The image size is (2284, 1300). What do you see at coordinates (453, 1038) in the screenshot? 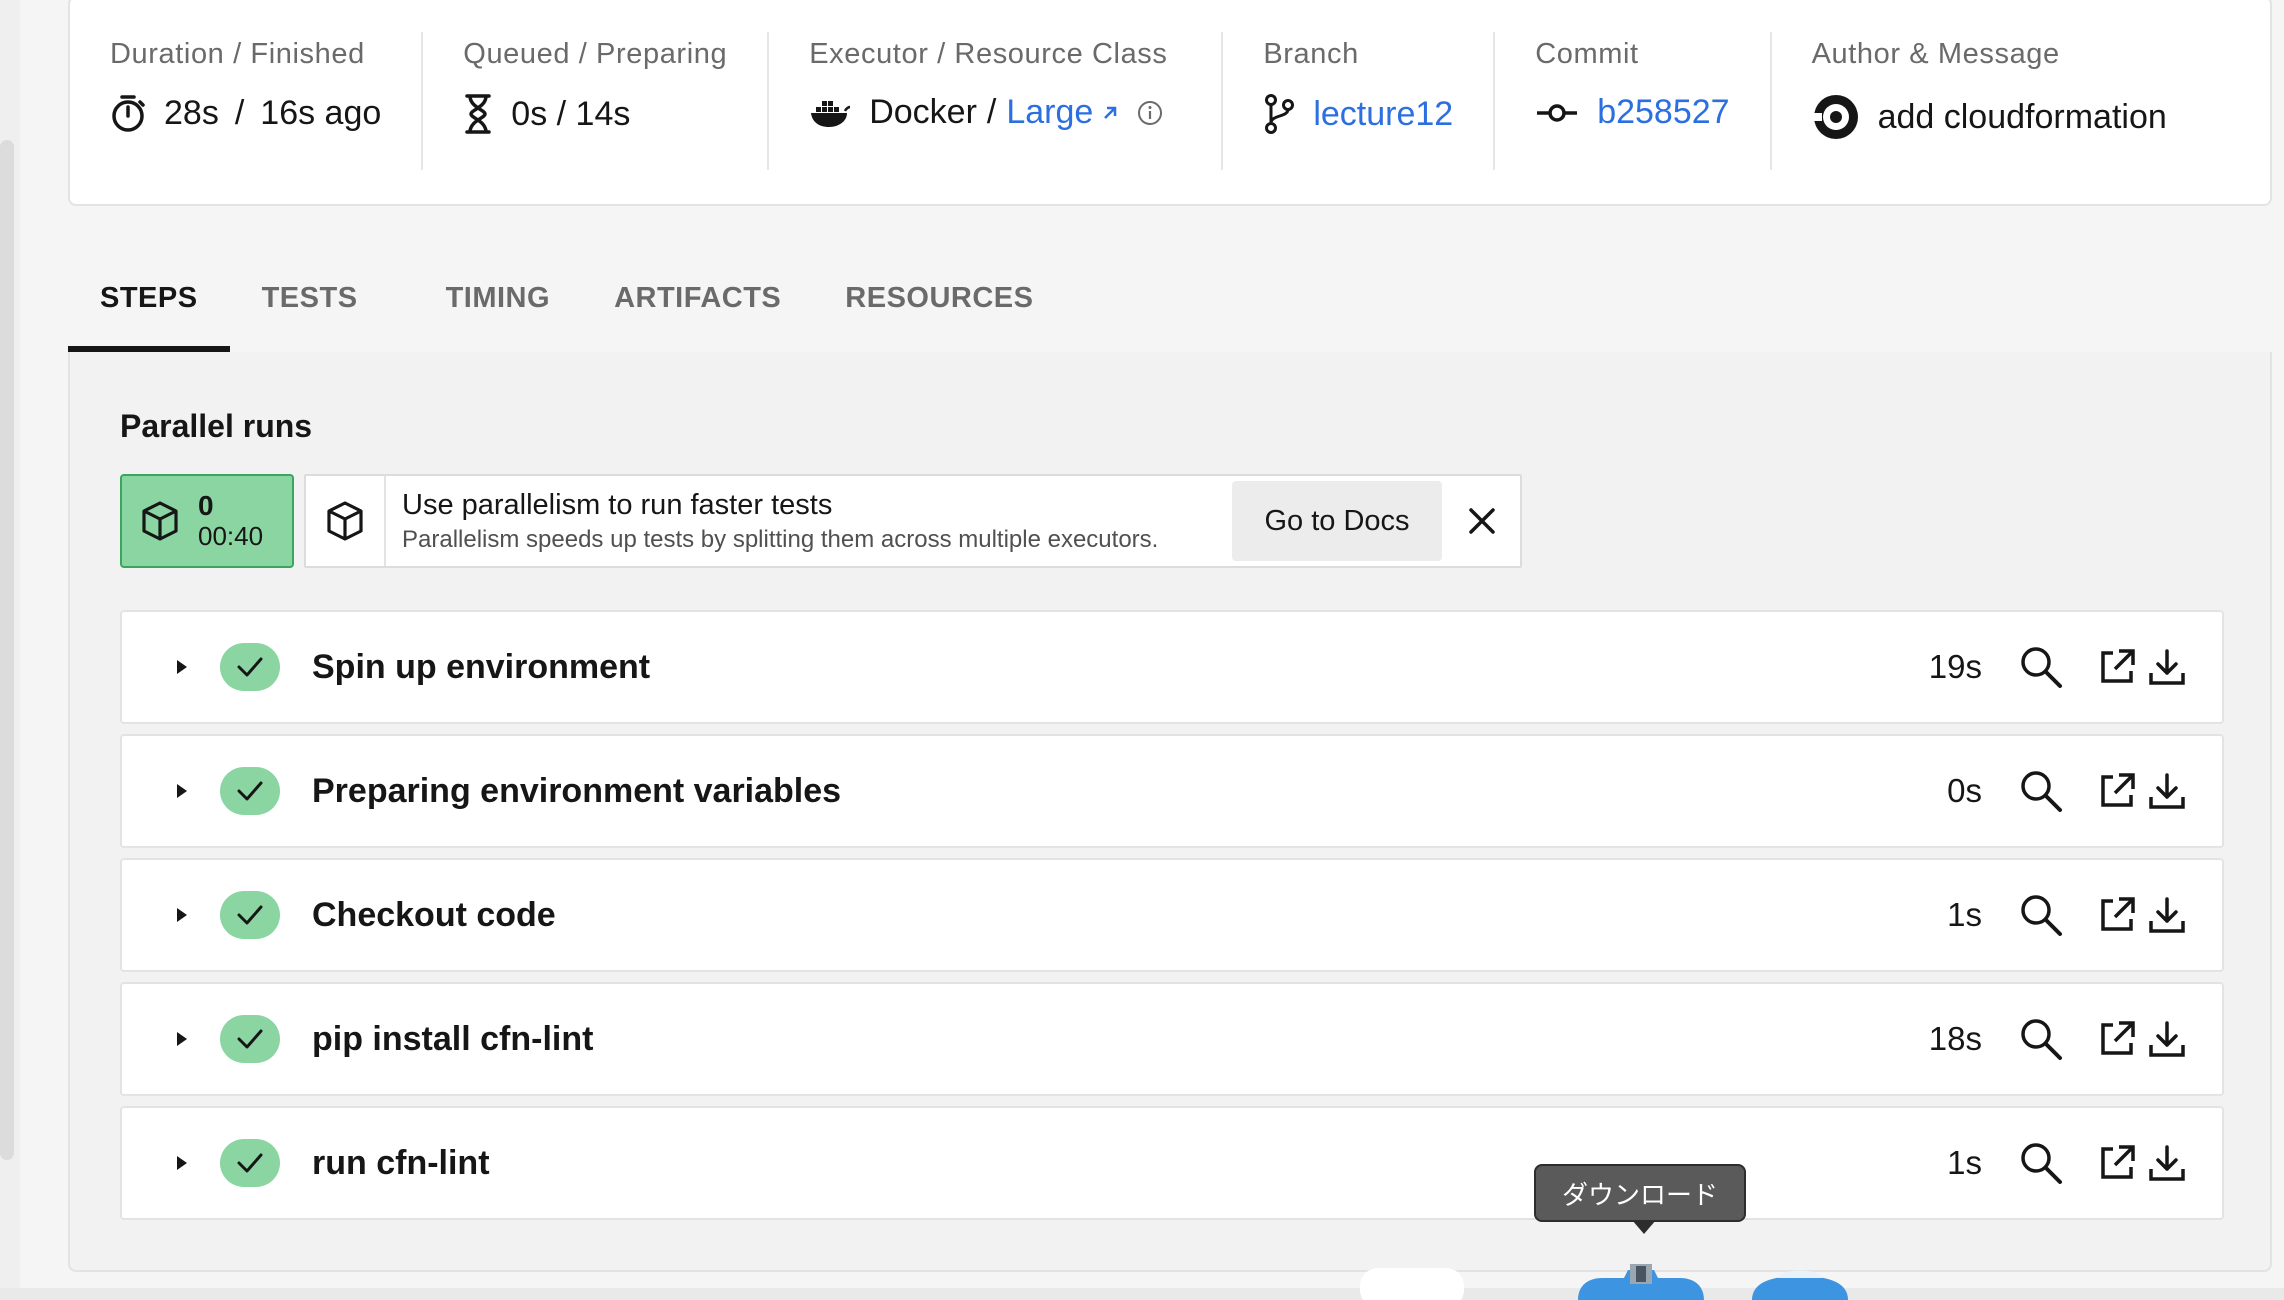
I see `step-name: pip install cfn-lint` at bounding box center [453, 1038].